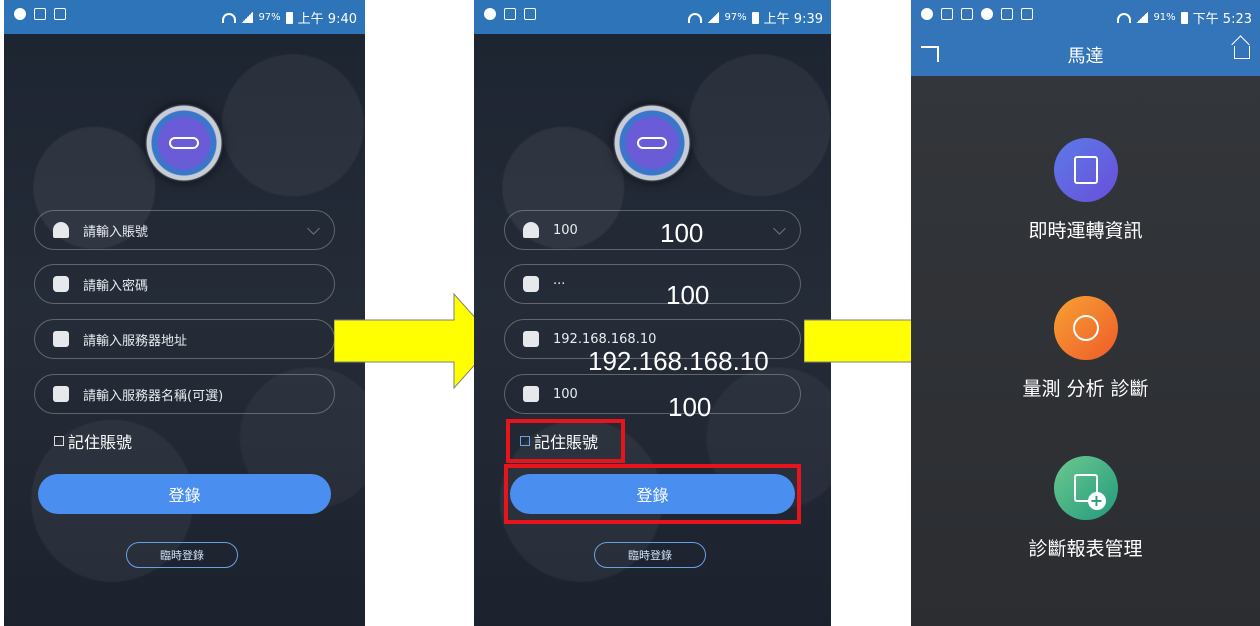 The width and height of the screenshot is (1260, 626). I want to click on clipboard-plus-icon, so click(1089, 492).